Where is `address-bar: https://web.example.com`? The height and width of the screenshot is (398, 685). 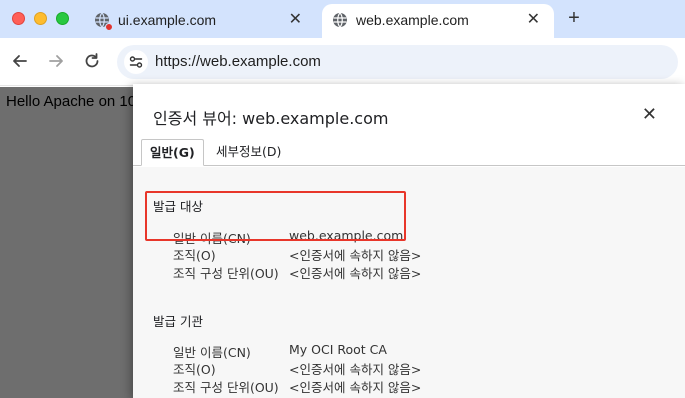 address-bar: https://web.example.com is located at coordinates (397, 62).